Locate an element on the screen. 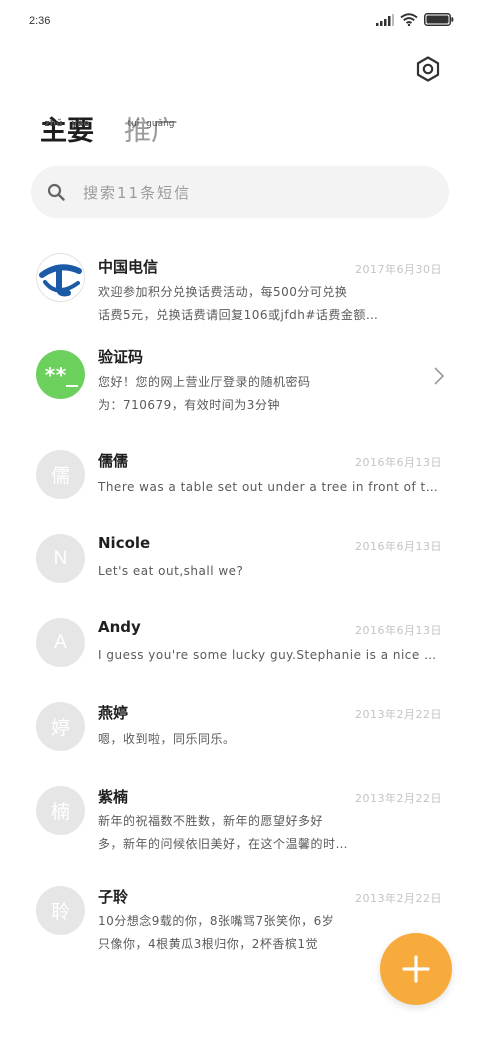 The image size is (480, 1040). search-icon is located at coordinates (56, 192).